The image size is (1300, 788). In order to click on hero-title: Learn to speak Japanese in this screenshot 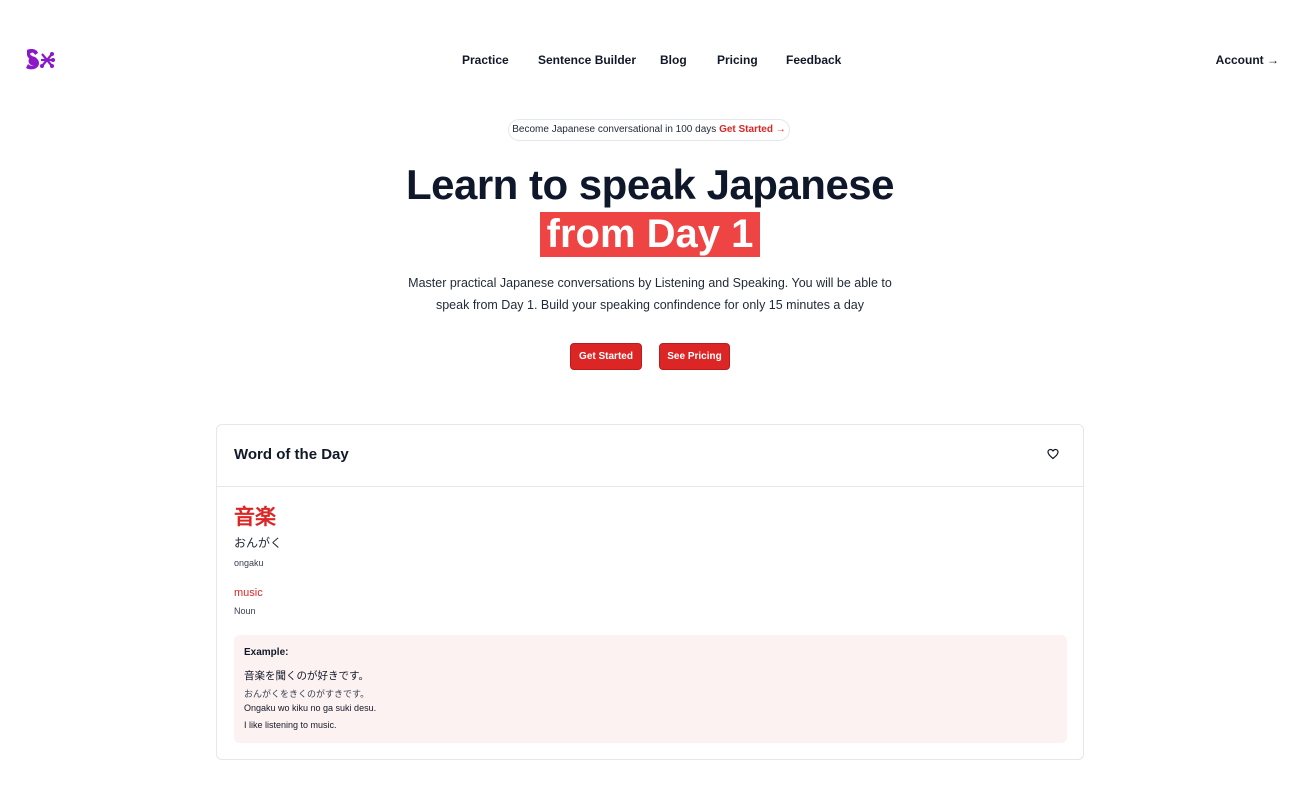, I will do `click(650, 184)`.